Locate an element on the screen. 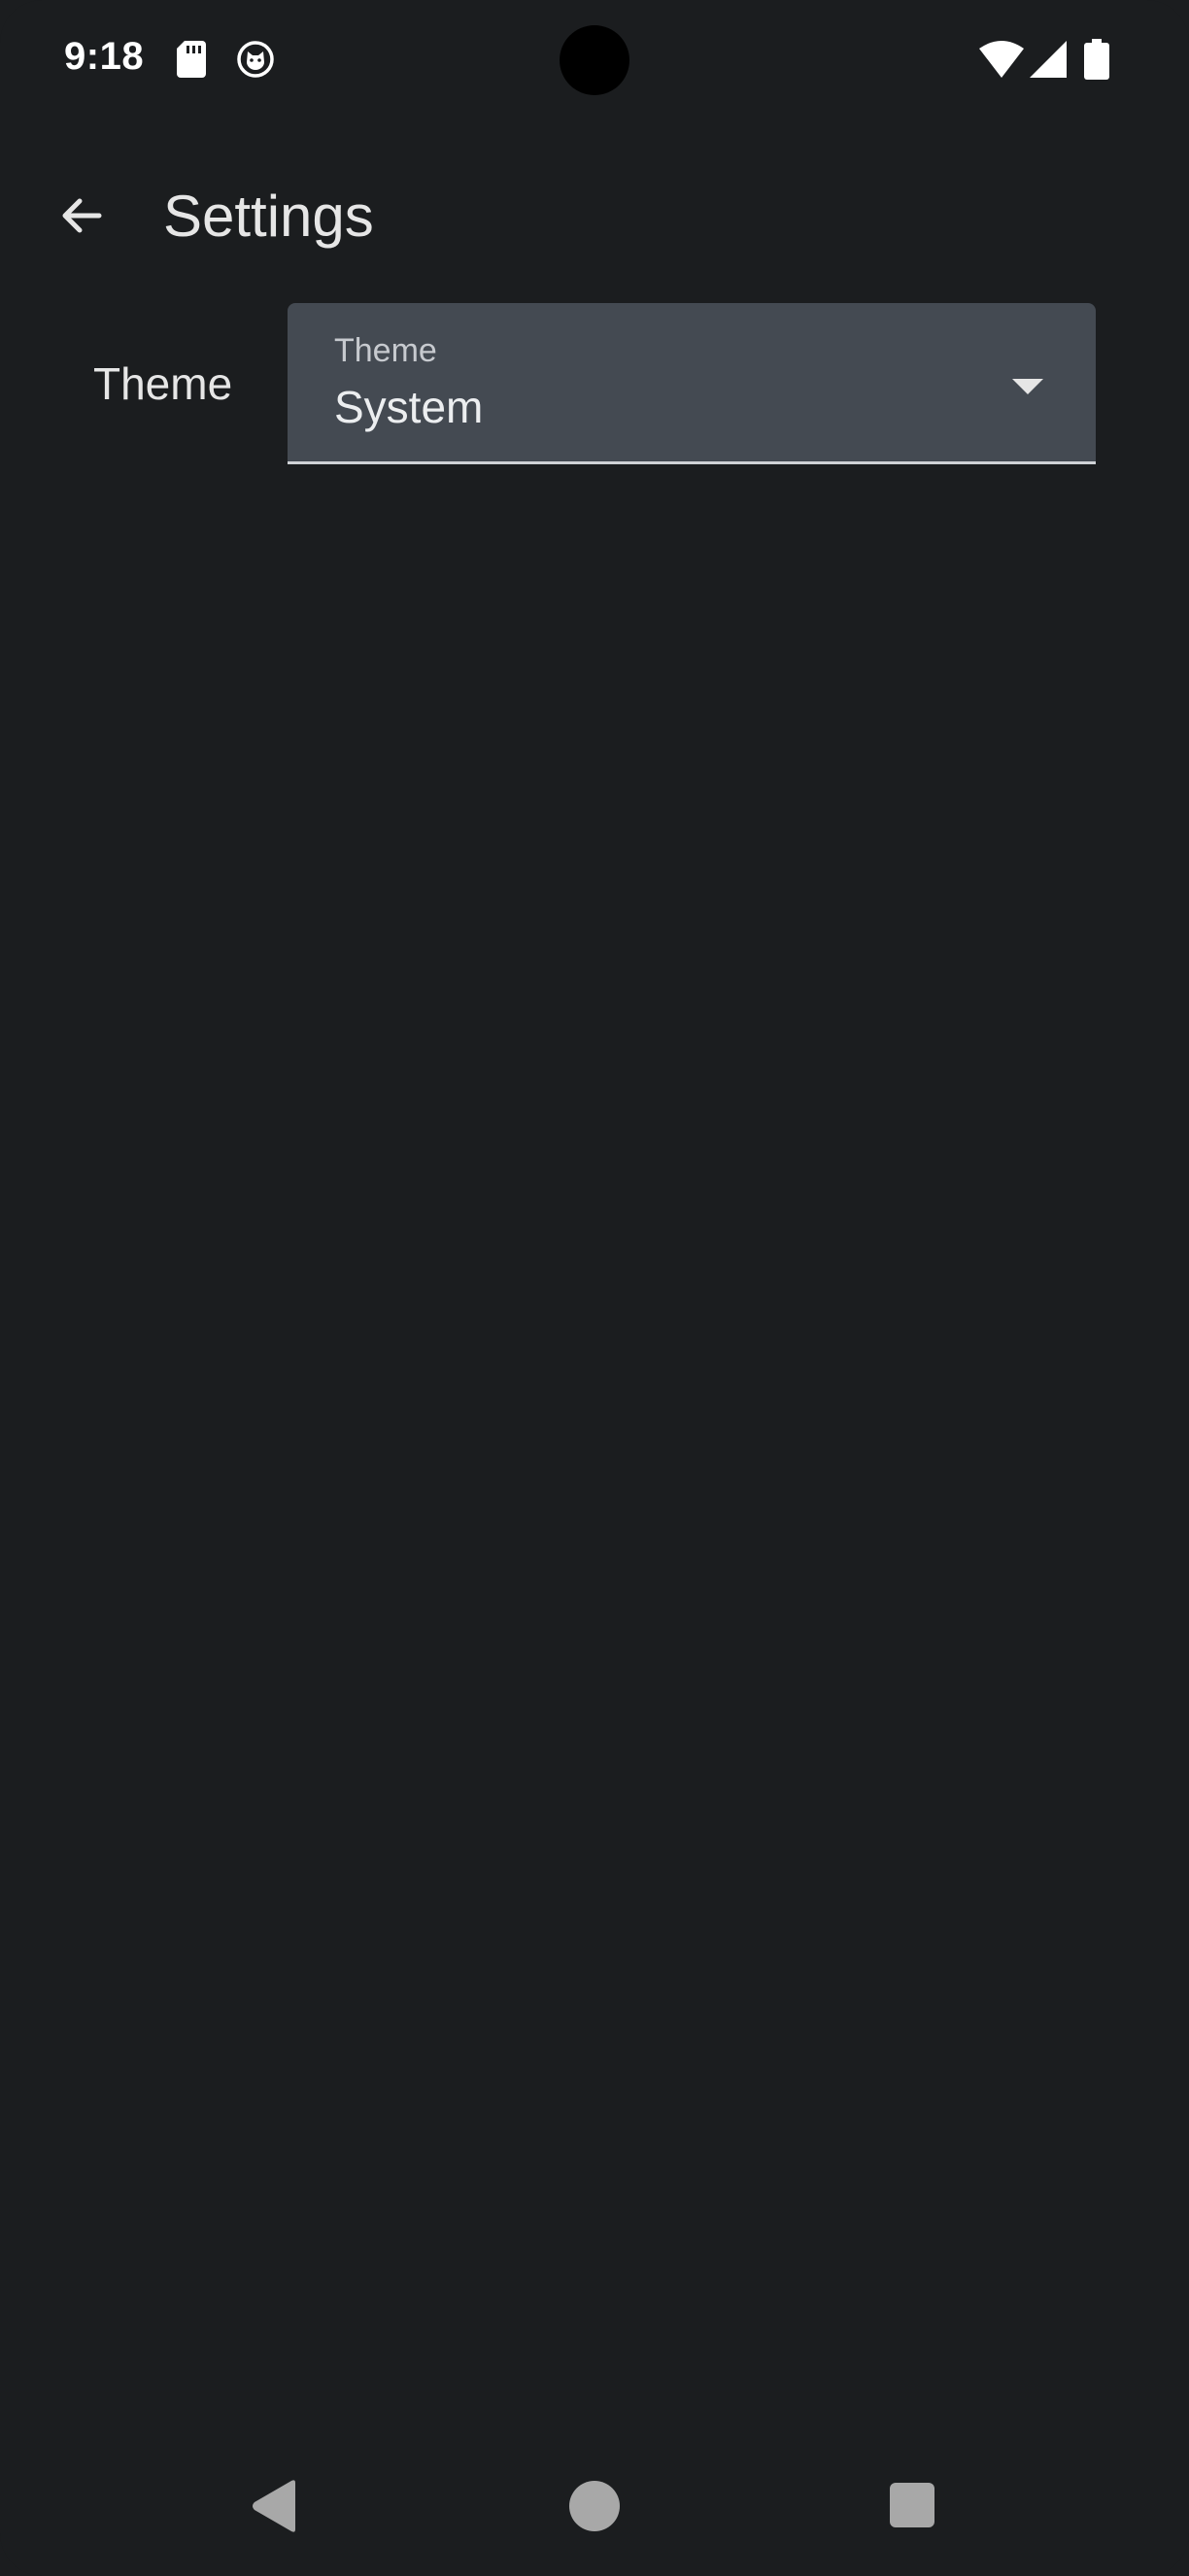 The image size is (1189, 2576). camera-cutout is located at coordinates (594, 60).